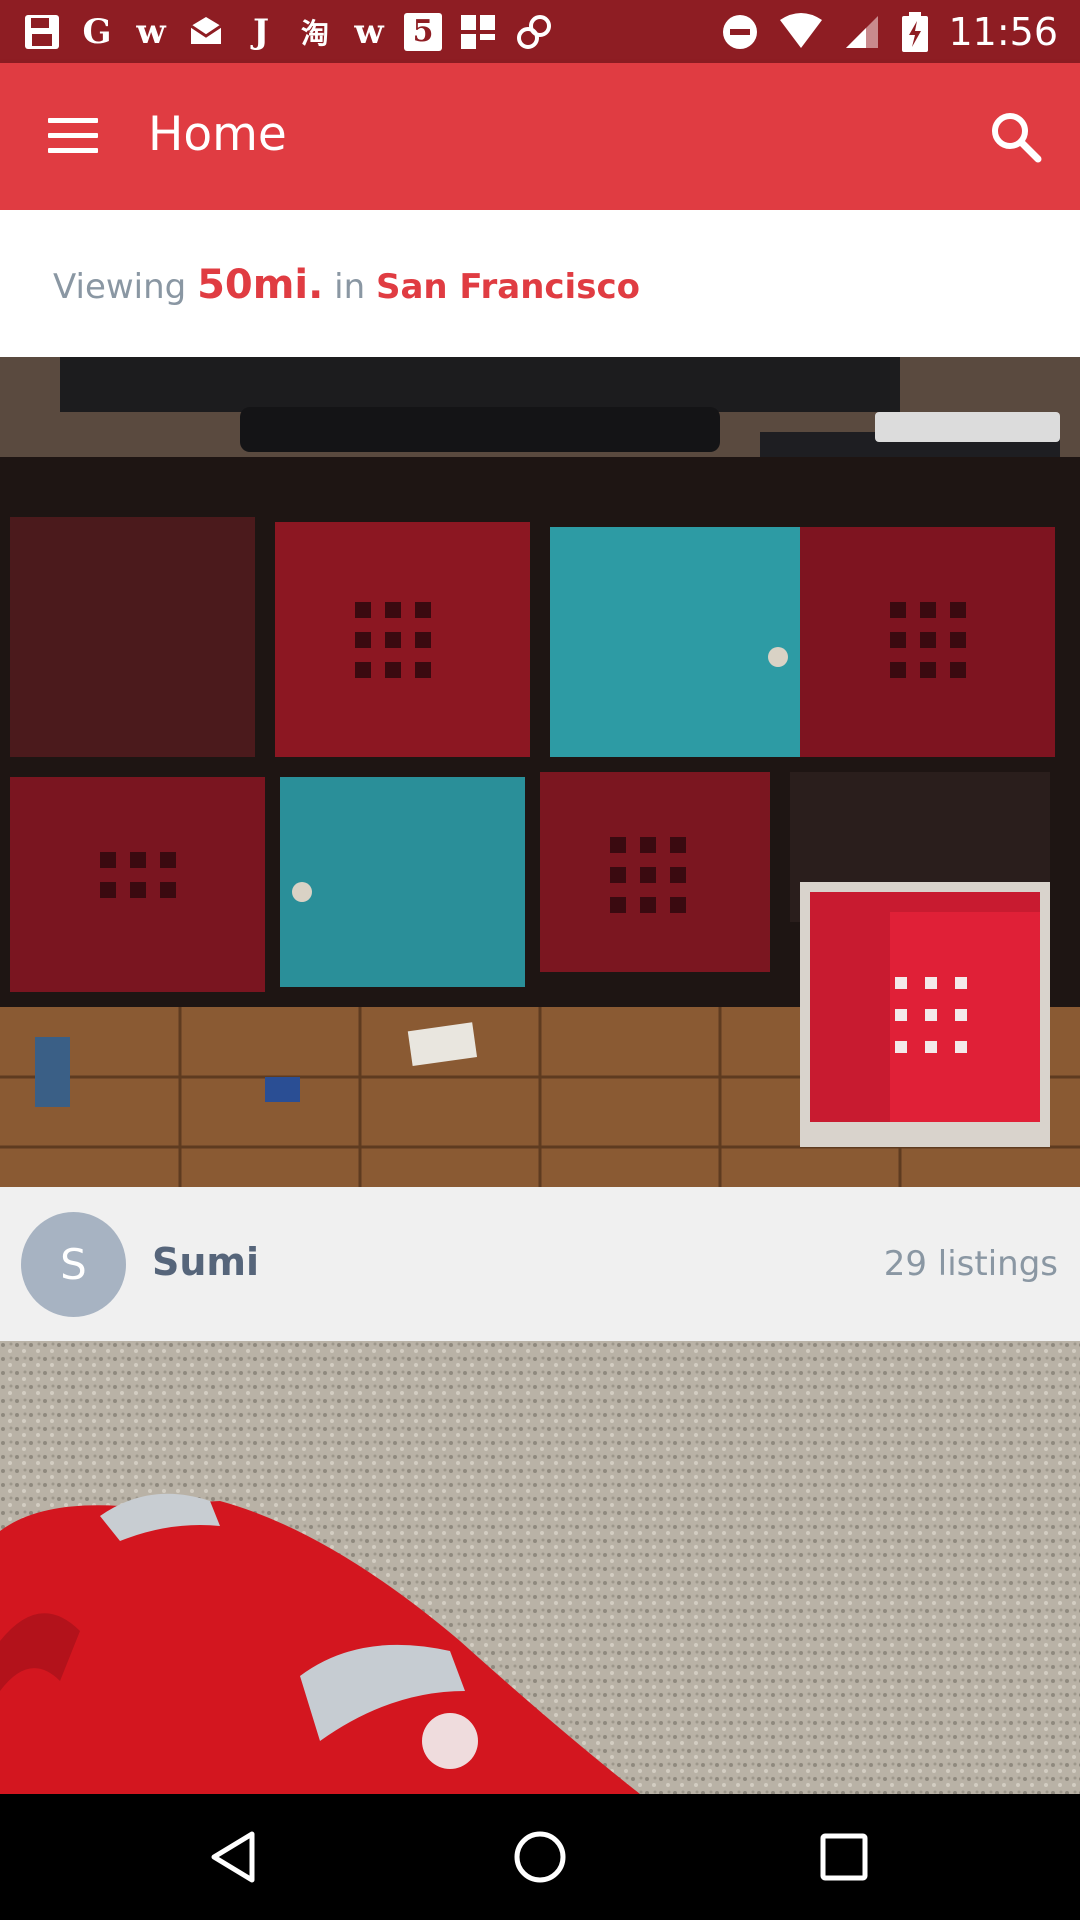  What do you see at coordinates (478, 31) in the screenshot?
I see `grid-notification-icon` at bounding box center [478, 31].